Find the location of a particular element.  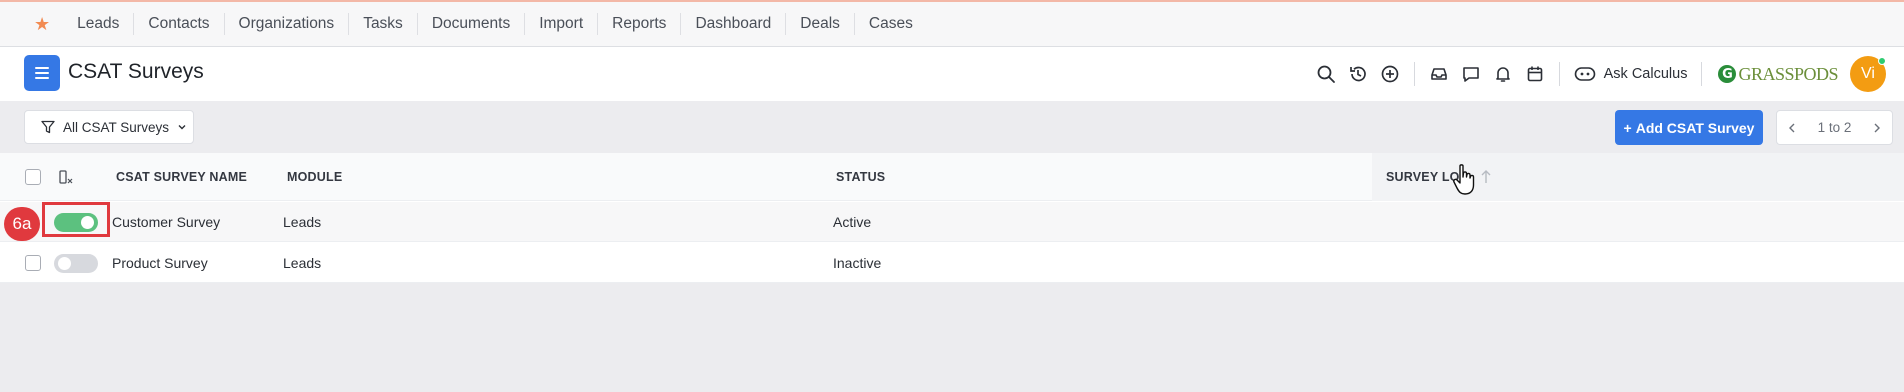

logo-text: GRASSPODS is located at coordinates (1788, 73).